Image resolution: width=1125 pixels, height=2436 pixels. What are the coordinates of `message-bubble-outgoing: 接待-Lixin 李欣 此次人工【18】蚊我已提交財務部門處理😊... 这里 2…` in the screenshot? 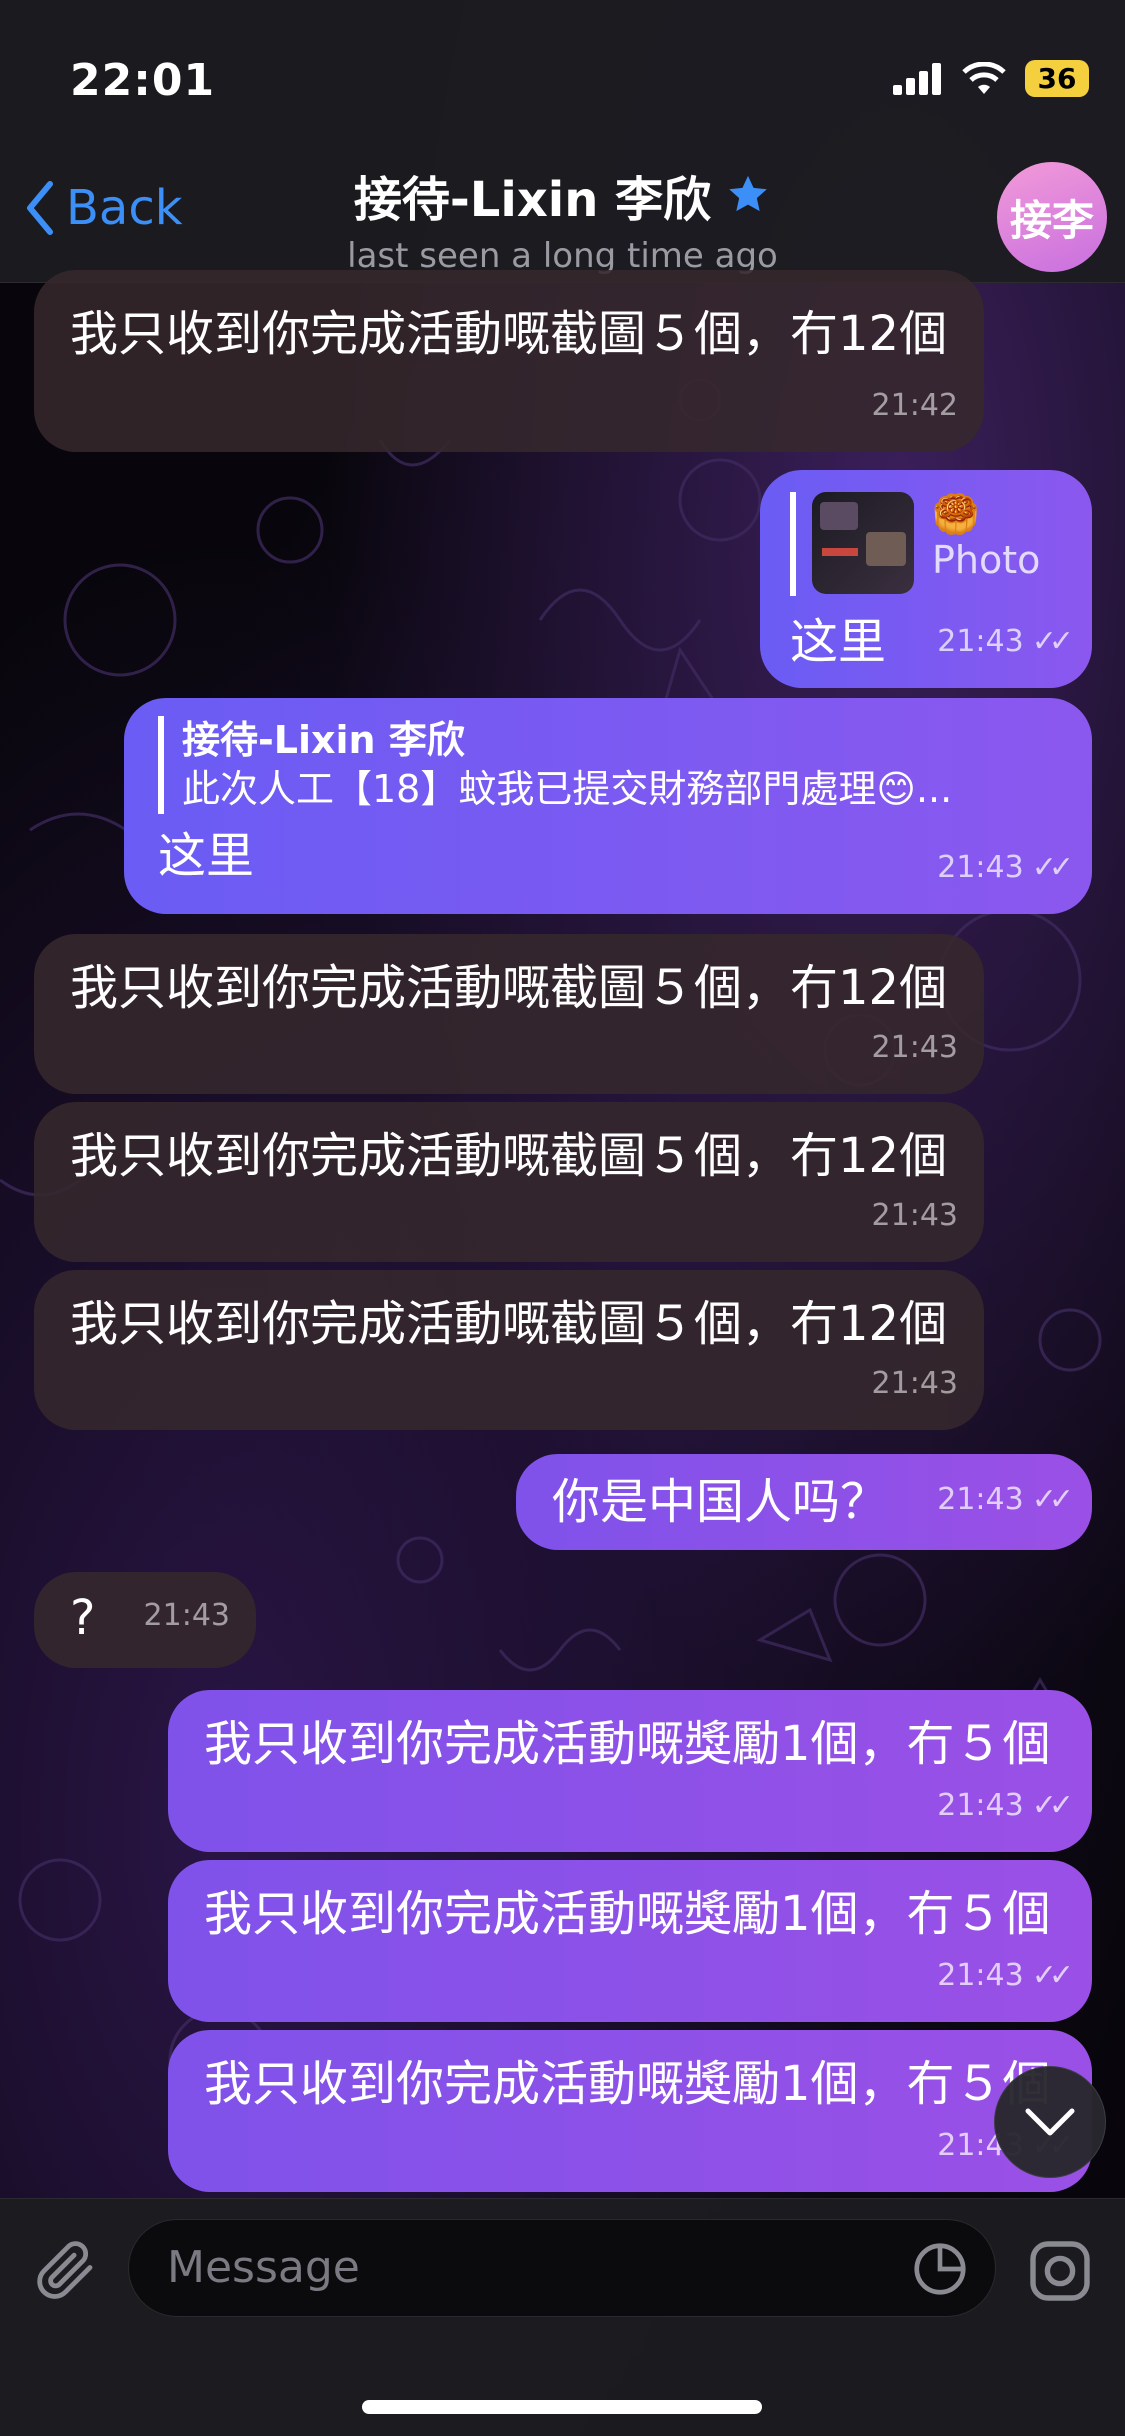 It's located at (608, 806).